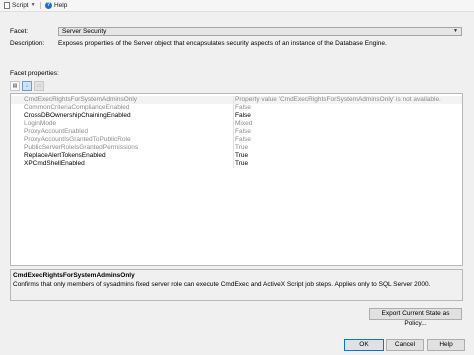 Image resolution: width=474 pixels, height=355 pixels. What do you see at coordinates (48, 5) in the screenshot?
I see `help-icon: ?` at bounding box center [48, 5].